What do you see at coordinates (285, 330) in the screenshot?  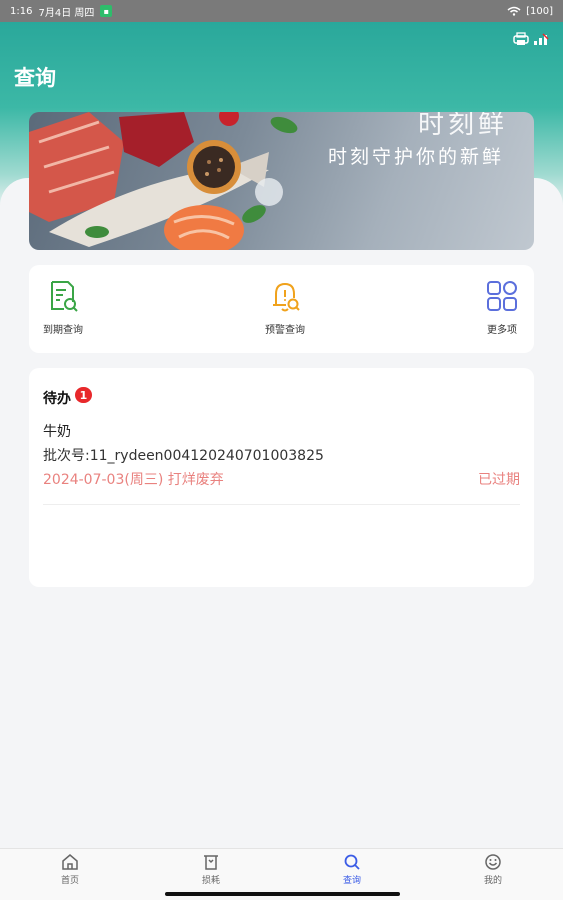 I see `menu-item-label: 预警查询` at bounding box center [285, 330].